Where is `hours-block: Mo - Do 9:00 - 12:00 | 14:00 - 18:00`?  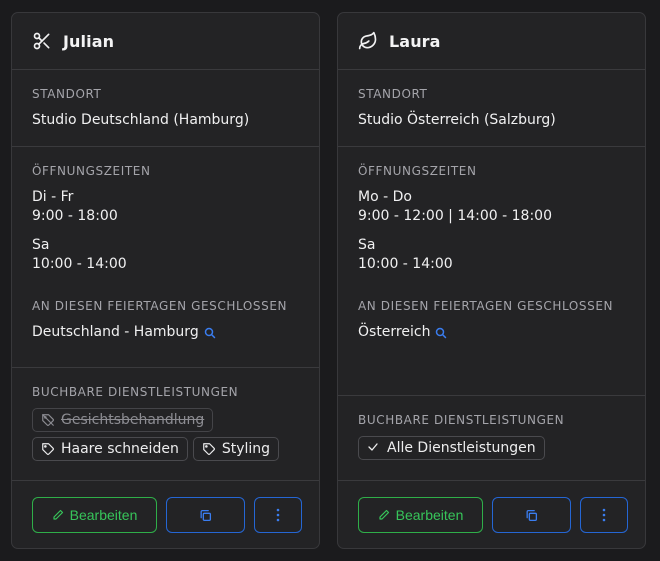 hours-block: Mo - Do 9:00 - 12:00 | 14:00 - 18:00 is located at coordinates (491, 207).